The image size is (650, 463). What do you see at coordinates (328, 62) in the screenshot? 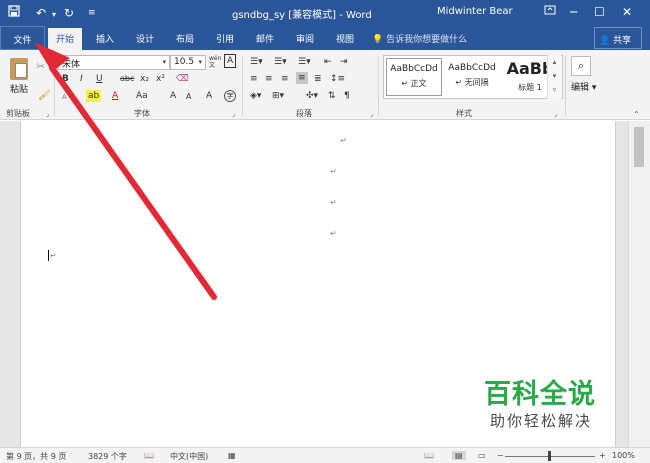
I see `decrease-indent-icon: ⇤` at bounding box center [328, 62].